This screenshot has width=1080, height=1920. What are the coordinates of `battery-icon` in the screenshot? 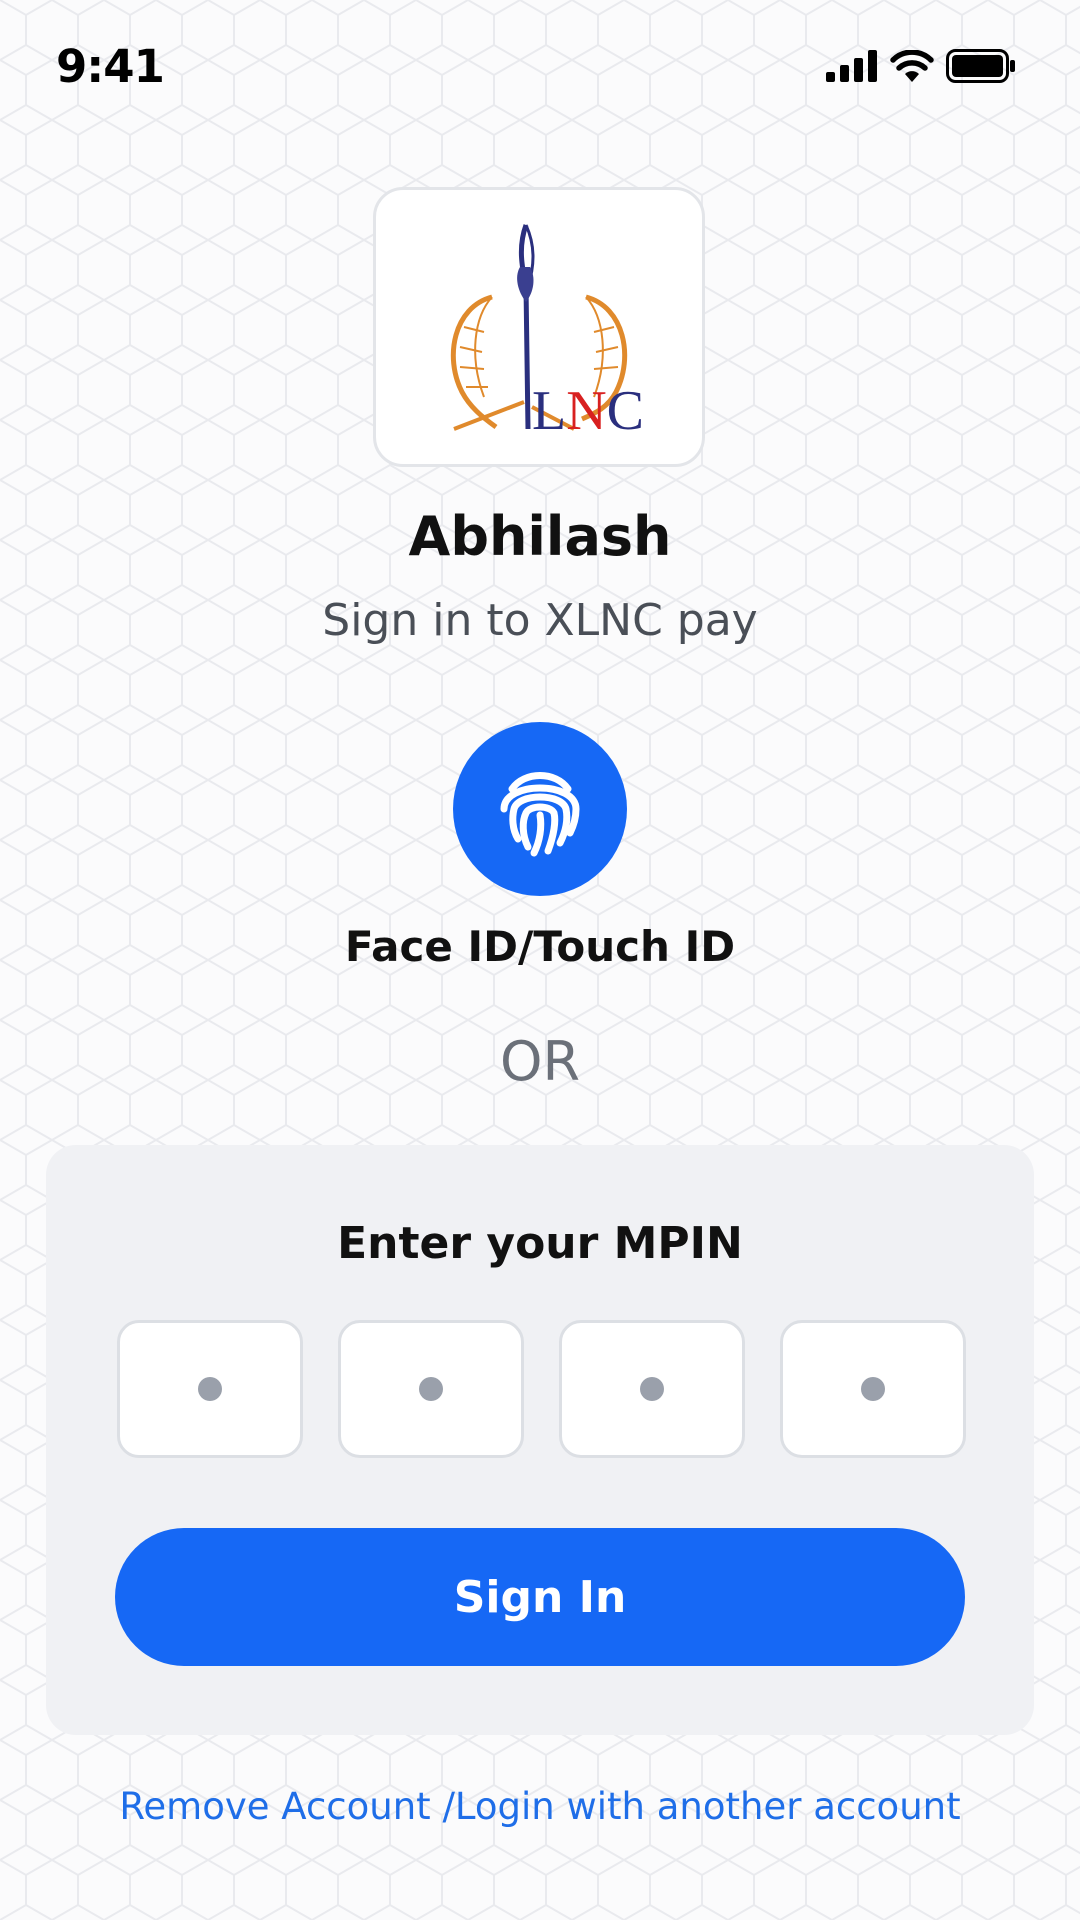 It's located at (980, 66).